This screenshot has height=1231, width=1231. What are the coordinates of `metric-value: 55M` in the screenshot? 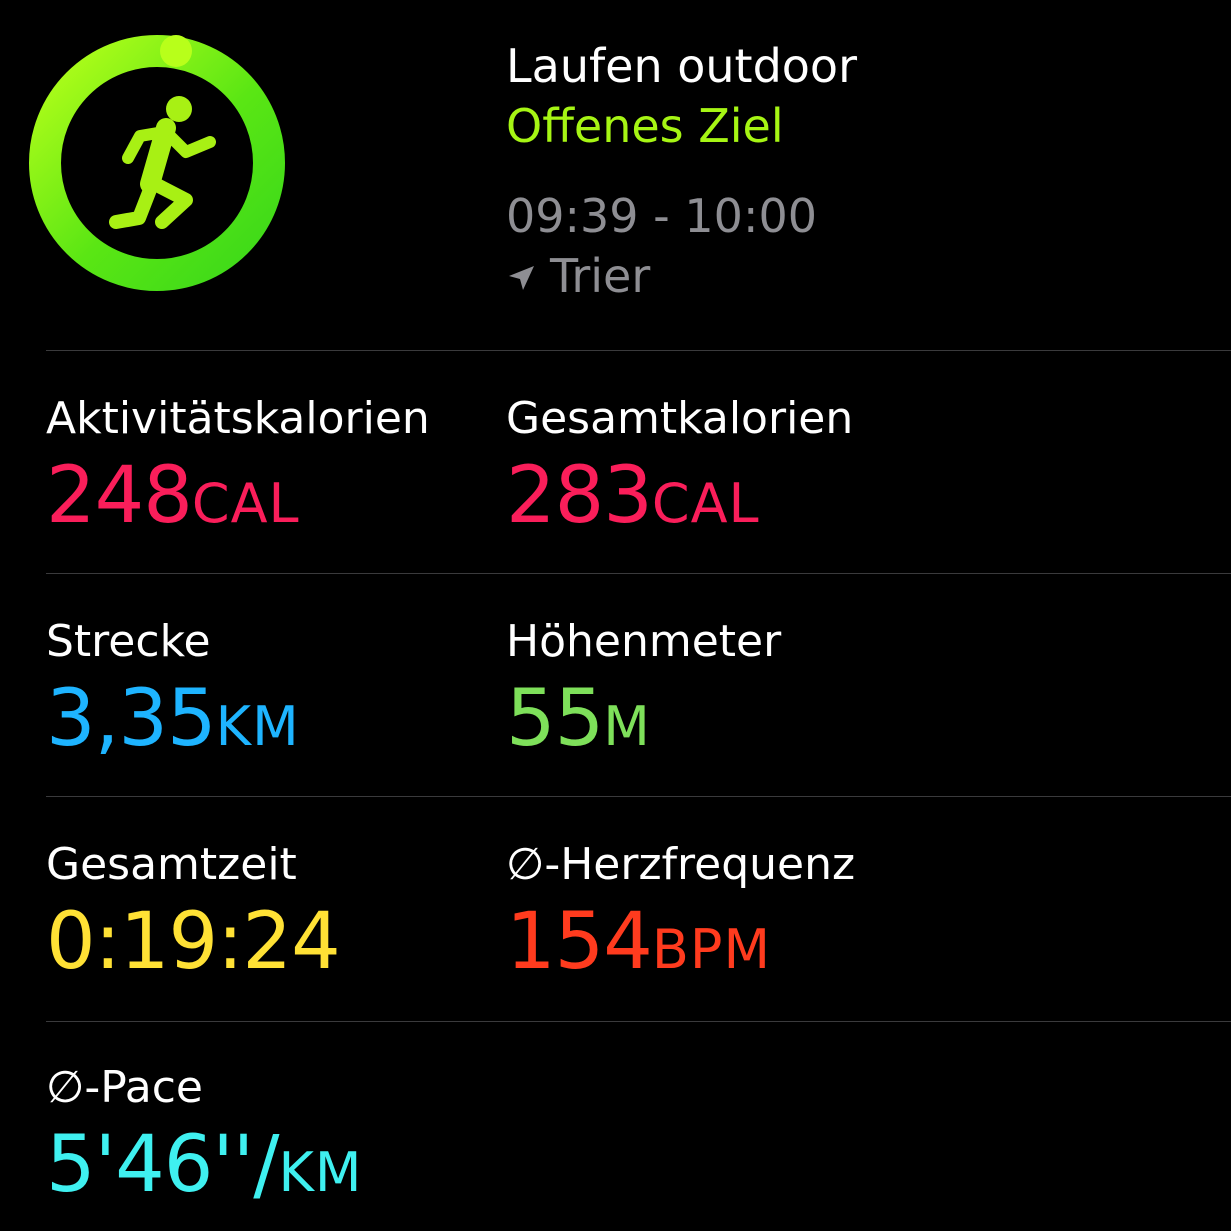 It's located at (578, 719).